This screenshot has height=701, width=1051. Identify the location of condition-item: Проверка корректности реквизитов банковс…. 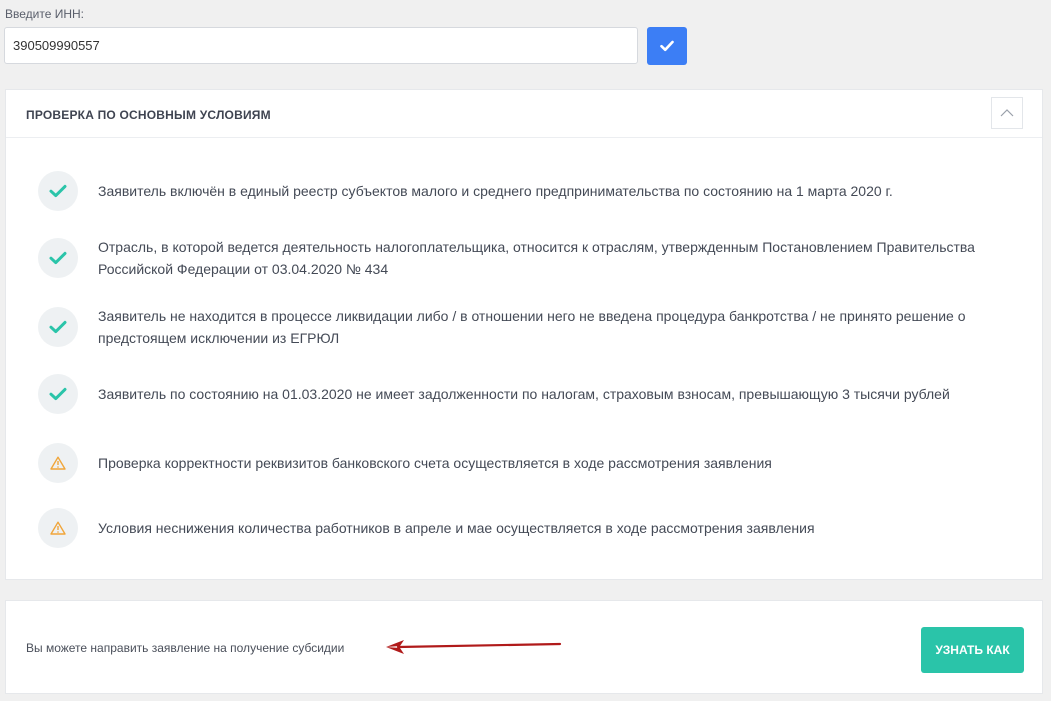
(533, 463).